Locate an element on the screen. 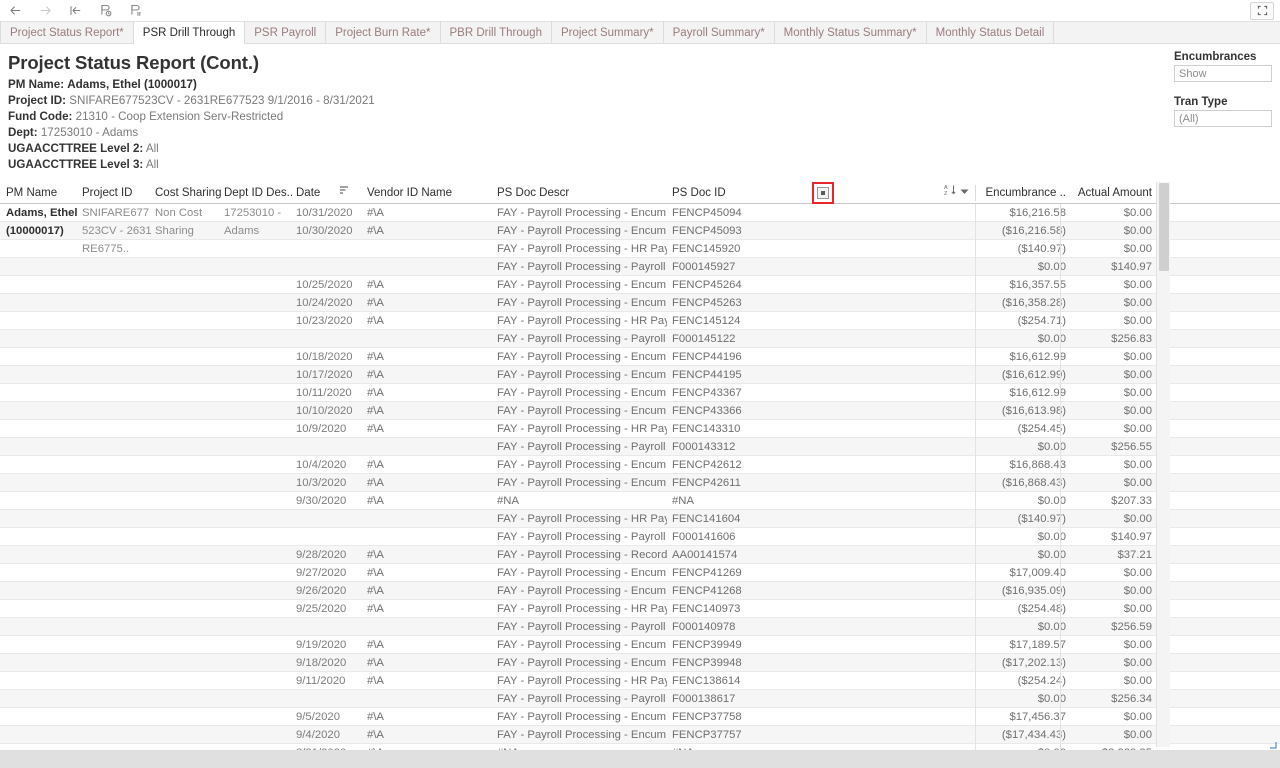 This screenshot has width=1280, height=768. cell-date is located at coordinates (326, 699).